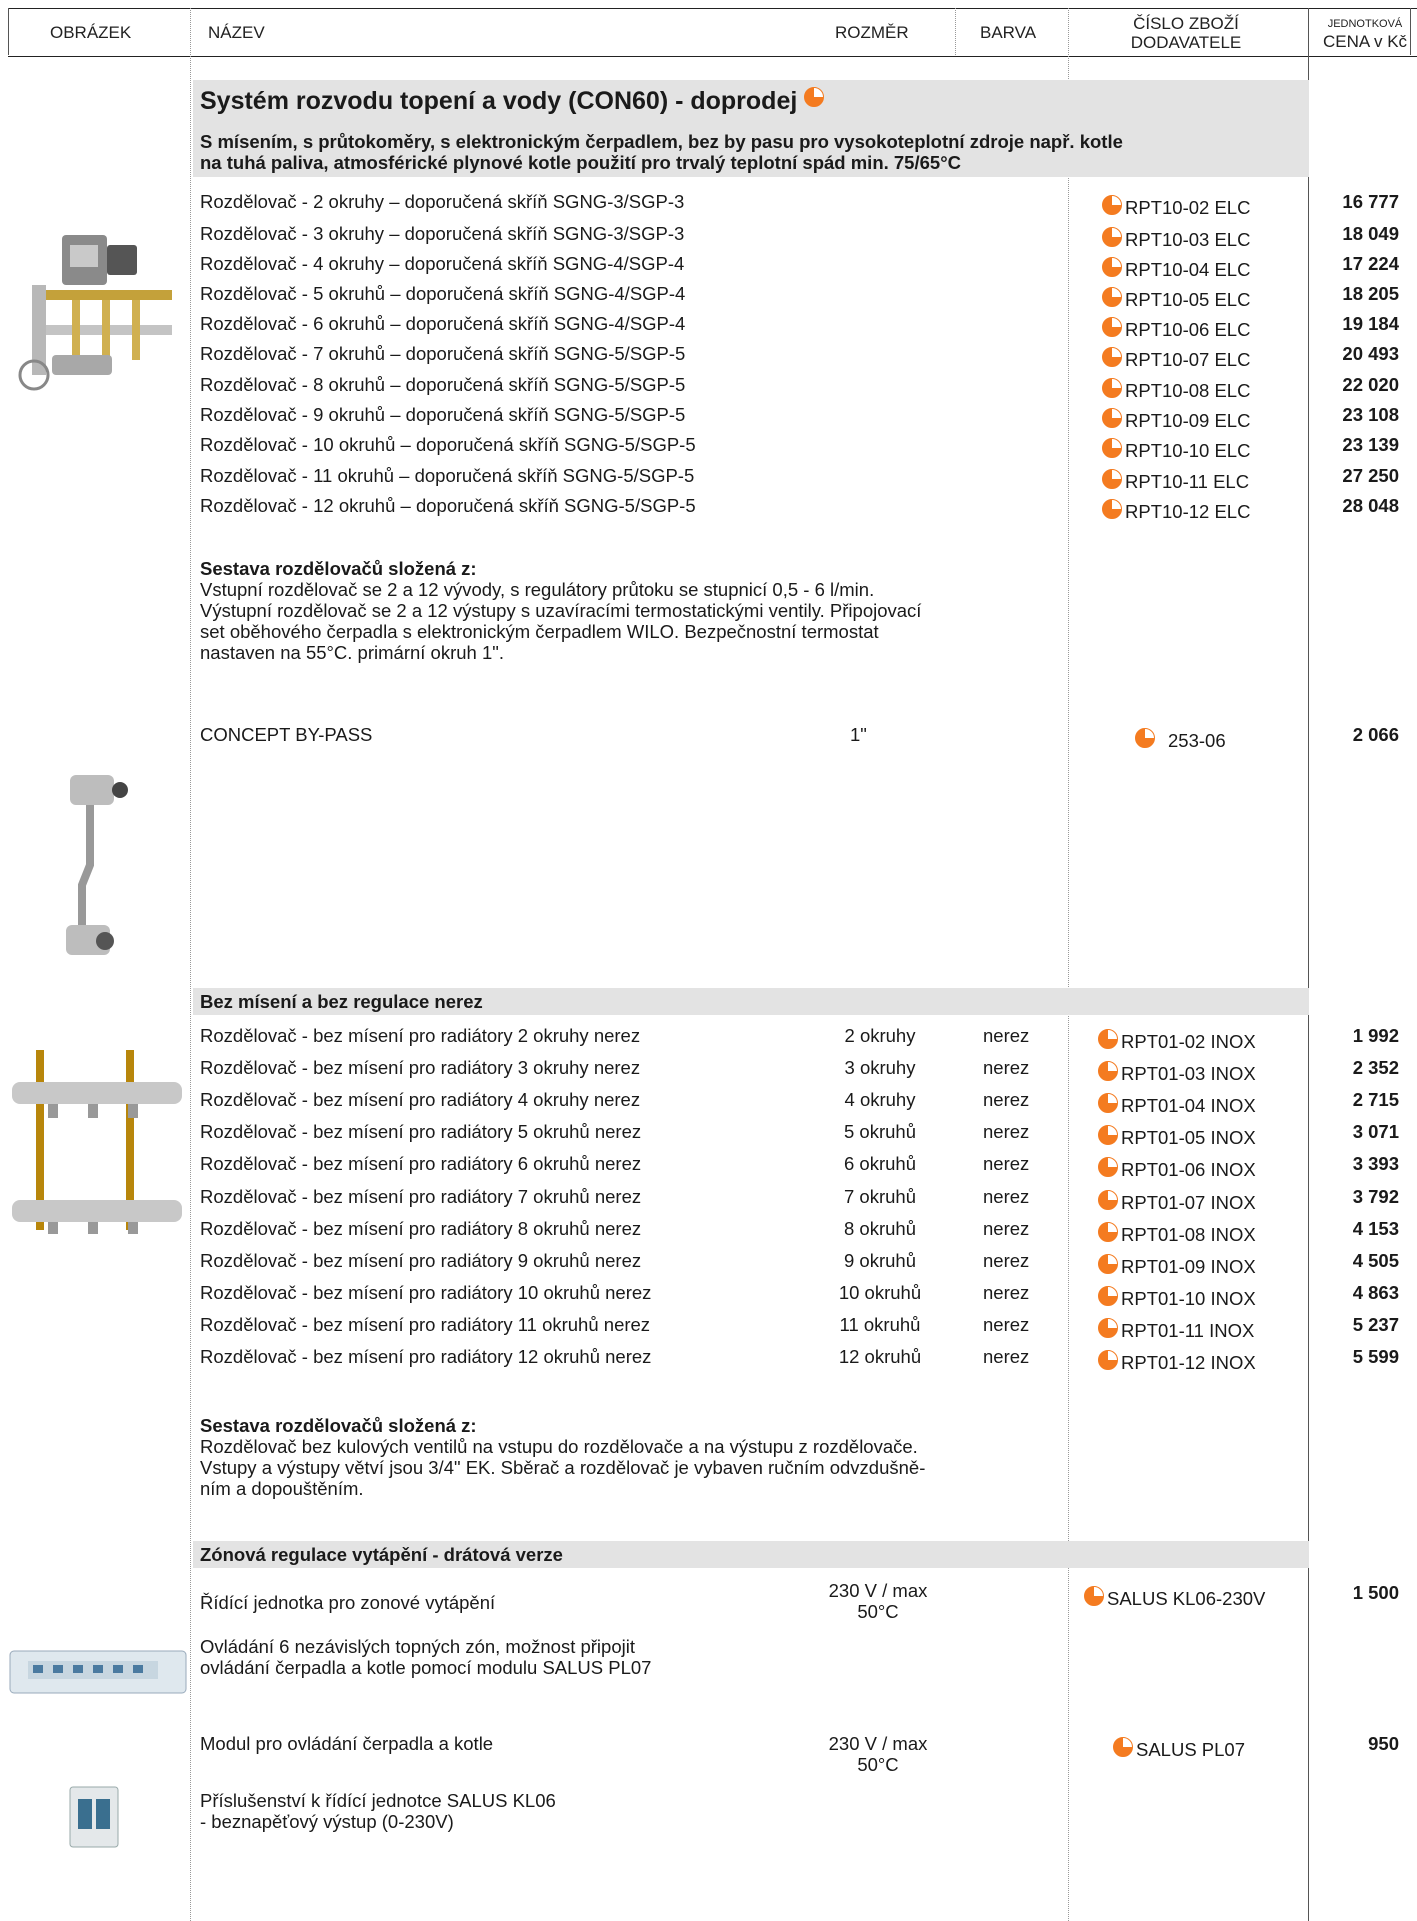 The image size is (1417, 1921). What do you see at coordinates (347, 1743) in the screenshot?
I see `salus-pl07-name: Modul pro ovládání čerpadla a kotle` at bounding box center [347, 1743].